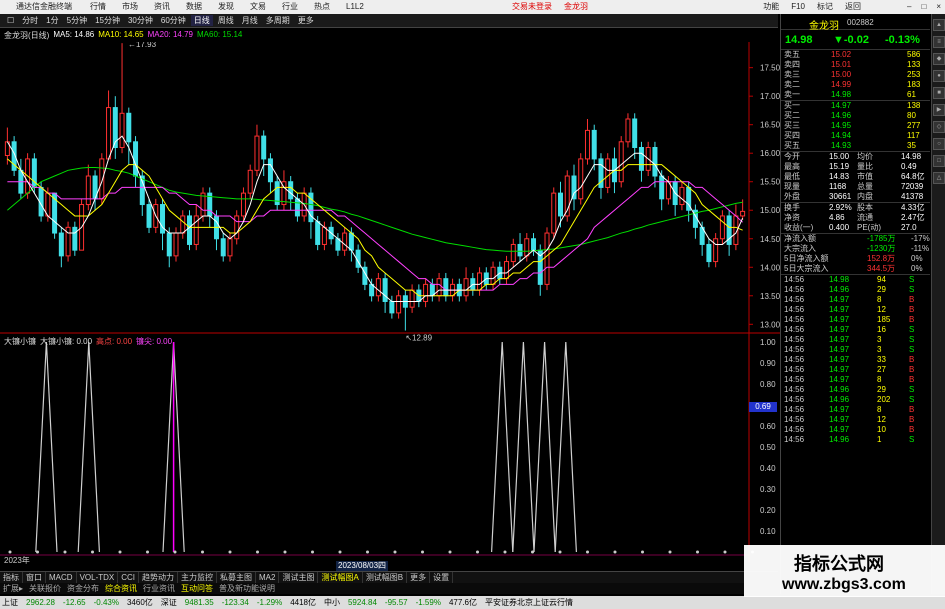 This screenshot has height=609, width=945. Describe the element at coordinates (11, 577) in the screenshot. I see `tab-indicator: 指标` at that location.